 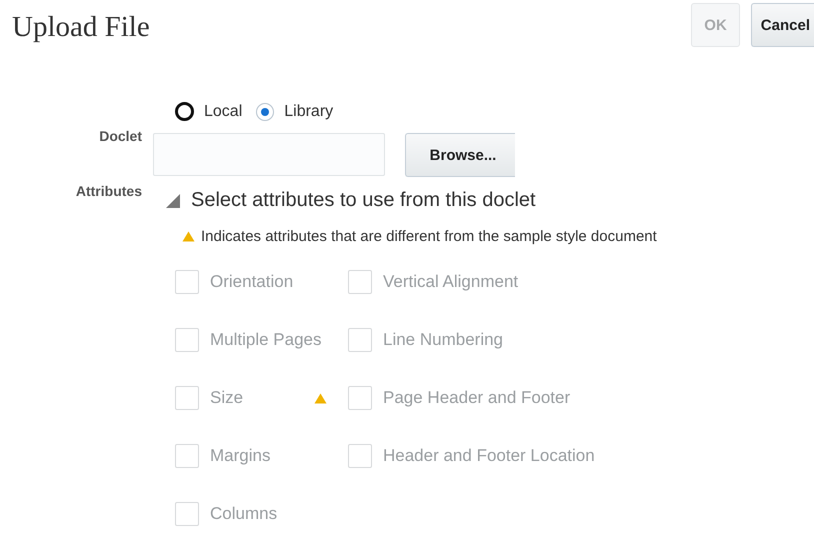 I want to click on file-input-field, so click(x=269, y=154).